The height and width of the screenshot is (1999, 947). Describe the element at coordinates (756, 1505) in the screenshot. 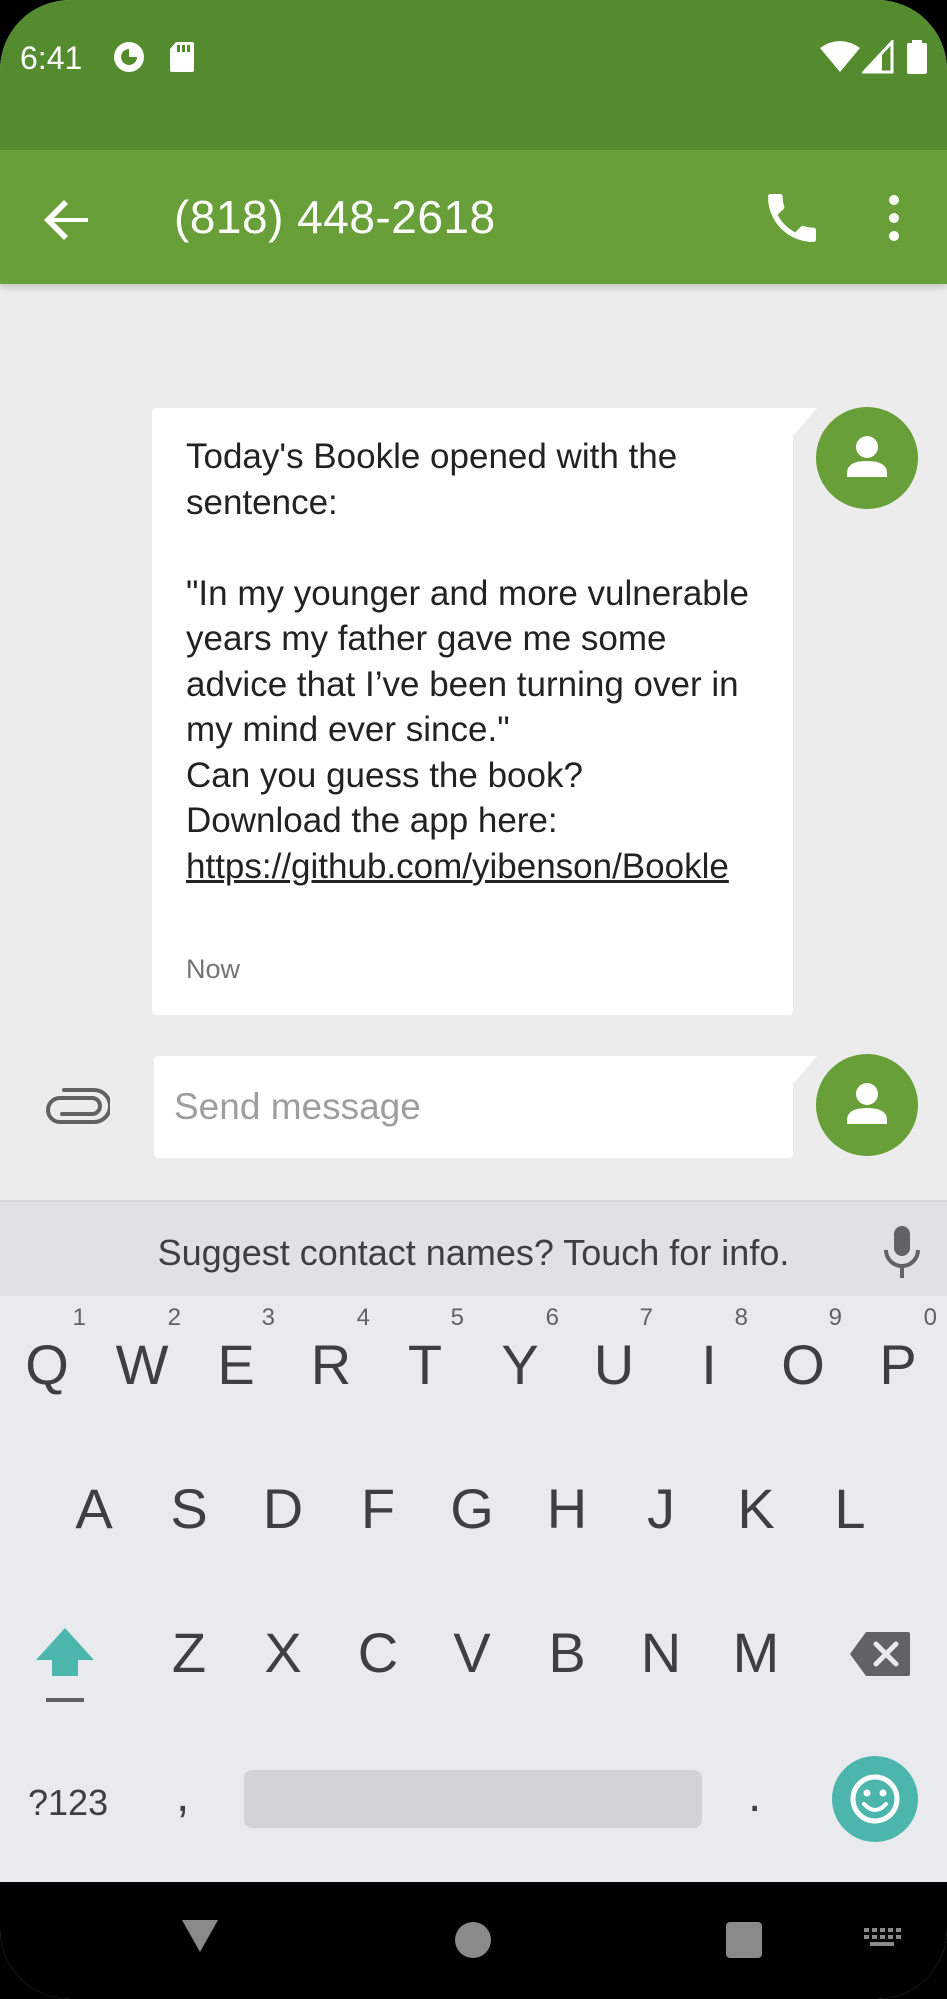

I see `key-k: K` at that location.